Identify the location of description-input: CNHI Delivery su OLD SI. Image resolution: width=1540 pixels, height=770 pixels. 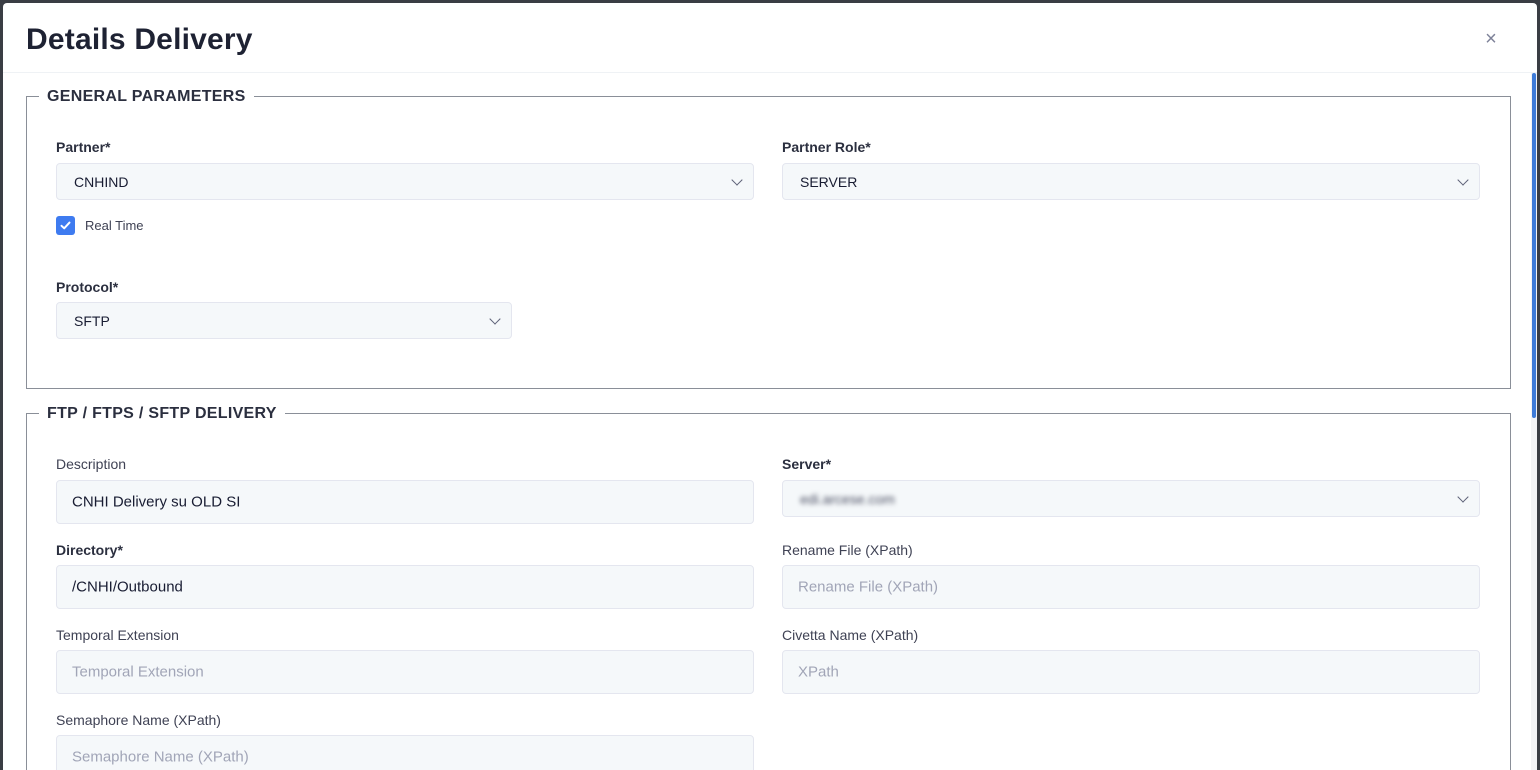
(405, 502).